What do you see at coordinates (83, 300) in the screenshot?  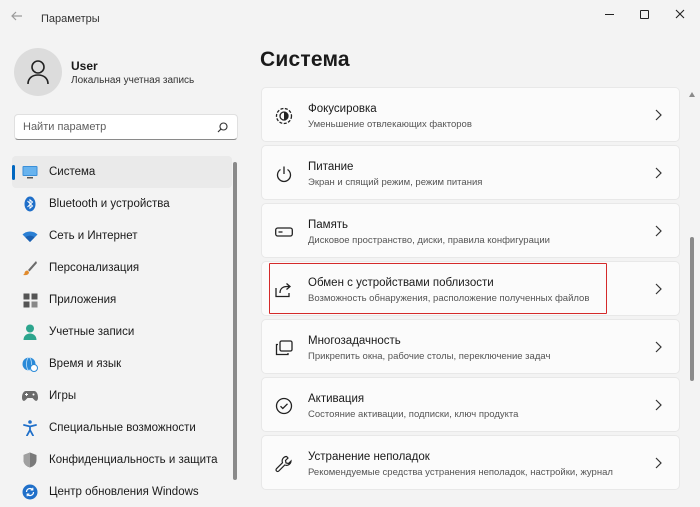 I see `sidebar-item-label: Приложения` at bounding box center [83, 300].